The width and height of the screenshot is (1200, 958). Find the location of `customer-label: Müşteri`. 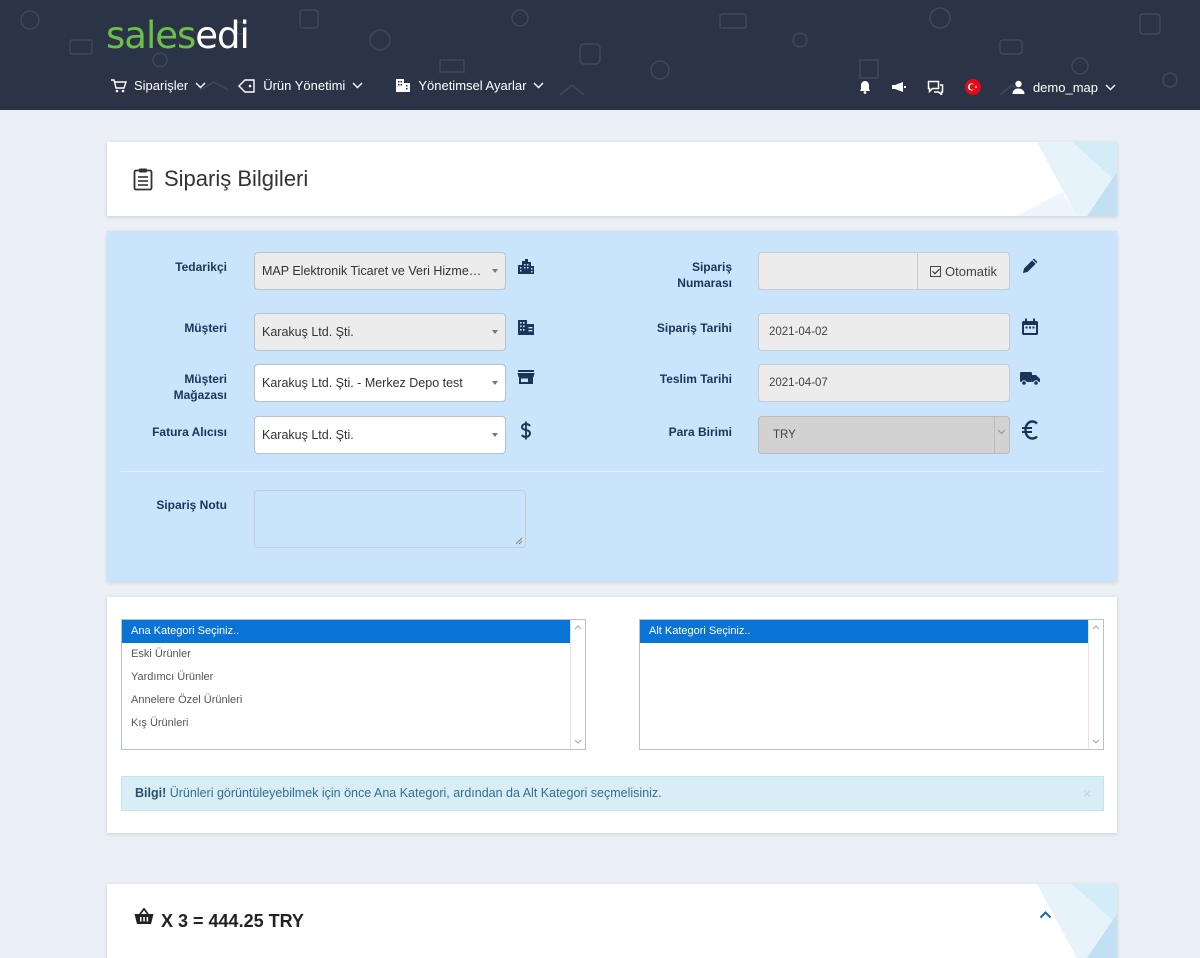

customer-label: Müşteri is located at coordinates (205, 328).